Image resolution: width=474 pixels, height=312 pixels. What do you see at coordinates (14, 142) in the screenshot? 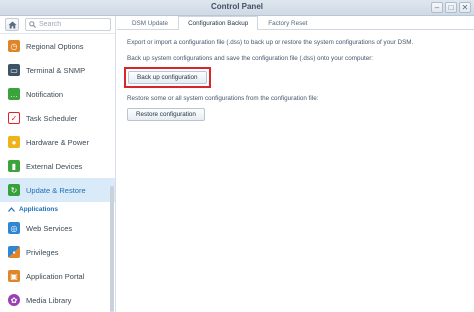
I see `bulb-icon: ●` at bounding box center [14, 142].